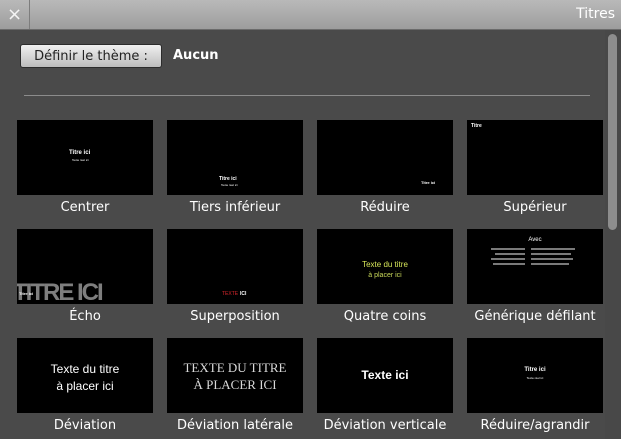 The width and height of the screenshot is (621, 439). Describe the element at coordinates (385, 157) in the screenshot. I see `title-preview: Titre ici` at that location.